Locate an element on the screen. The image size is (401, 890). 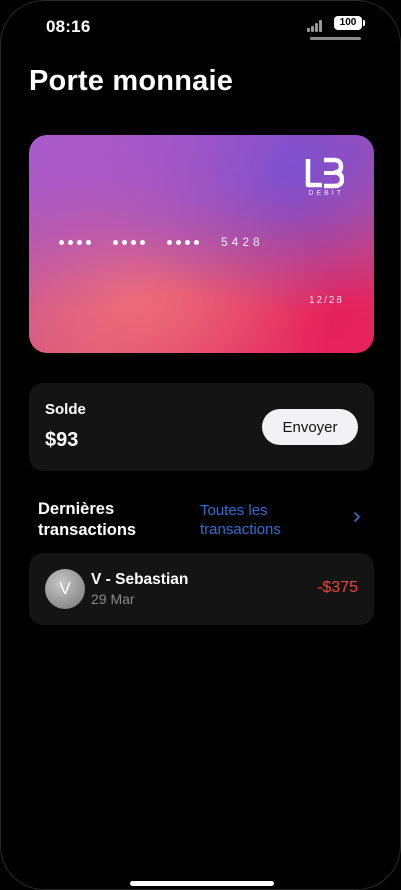
card-expiry: 12/28 is located at coordinates (326, 300).